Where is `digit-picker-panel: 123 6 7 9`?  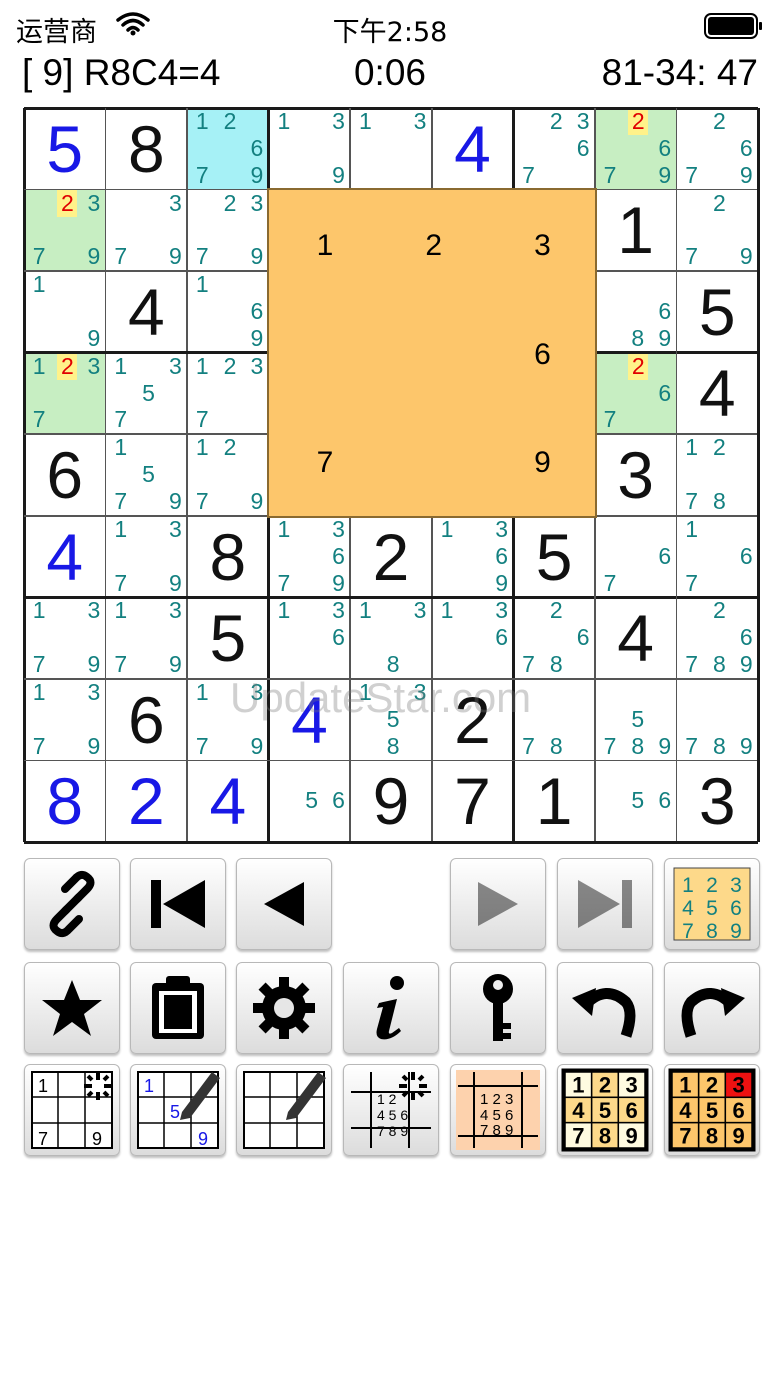
digit-picker-panel: 123 6 7 9 is located at coordinates (431, 352).